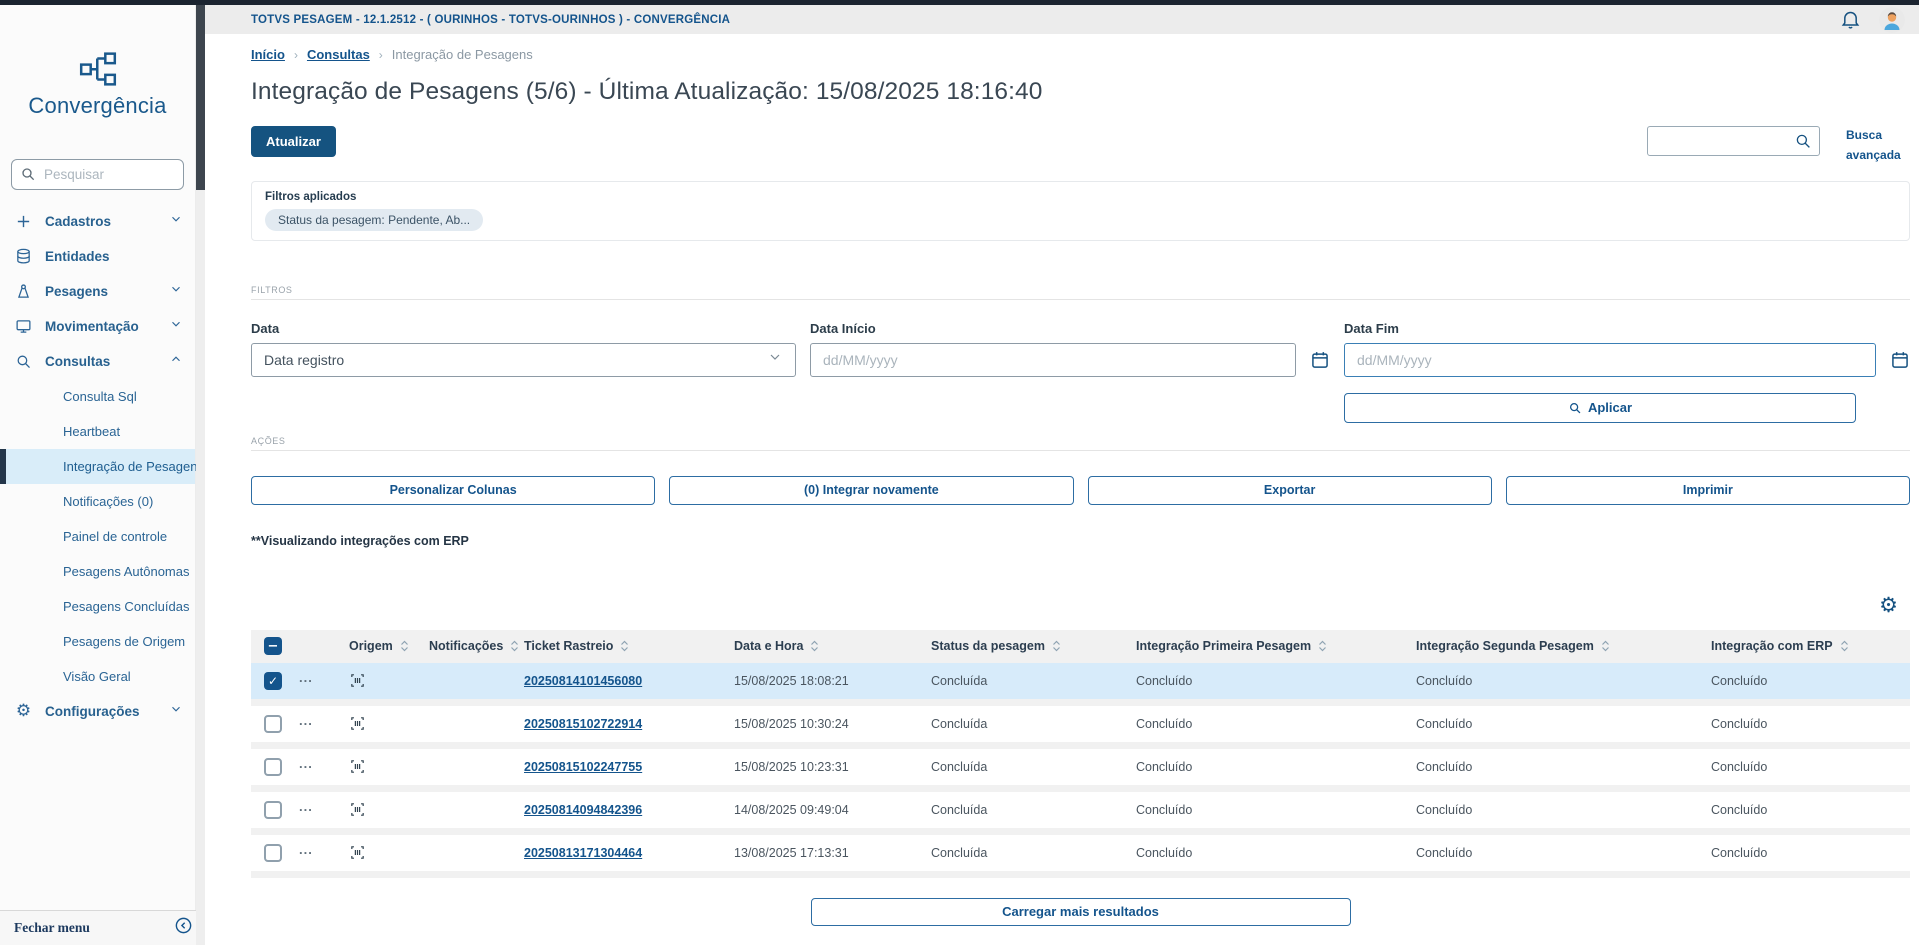 The width and height of the screenshot is (1919, 945). Describe the element at coordinates (97, 606) in the screenshot. I see `sidebar-item-pesagens-concluidas: Pesagens Concluídas` at that location.